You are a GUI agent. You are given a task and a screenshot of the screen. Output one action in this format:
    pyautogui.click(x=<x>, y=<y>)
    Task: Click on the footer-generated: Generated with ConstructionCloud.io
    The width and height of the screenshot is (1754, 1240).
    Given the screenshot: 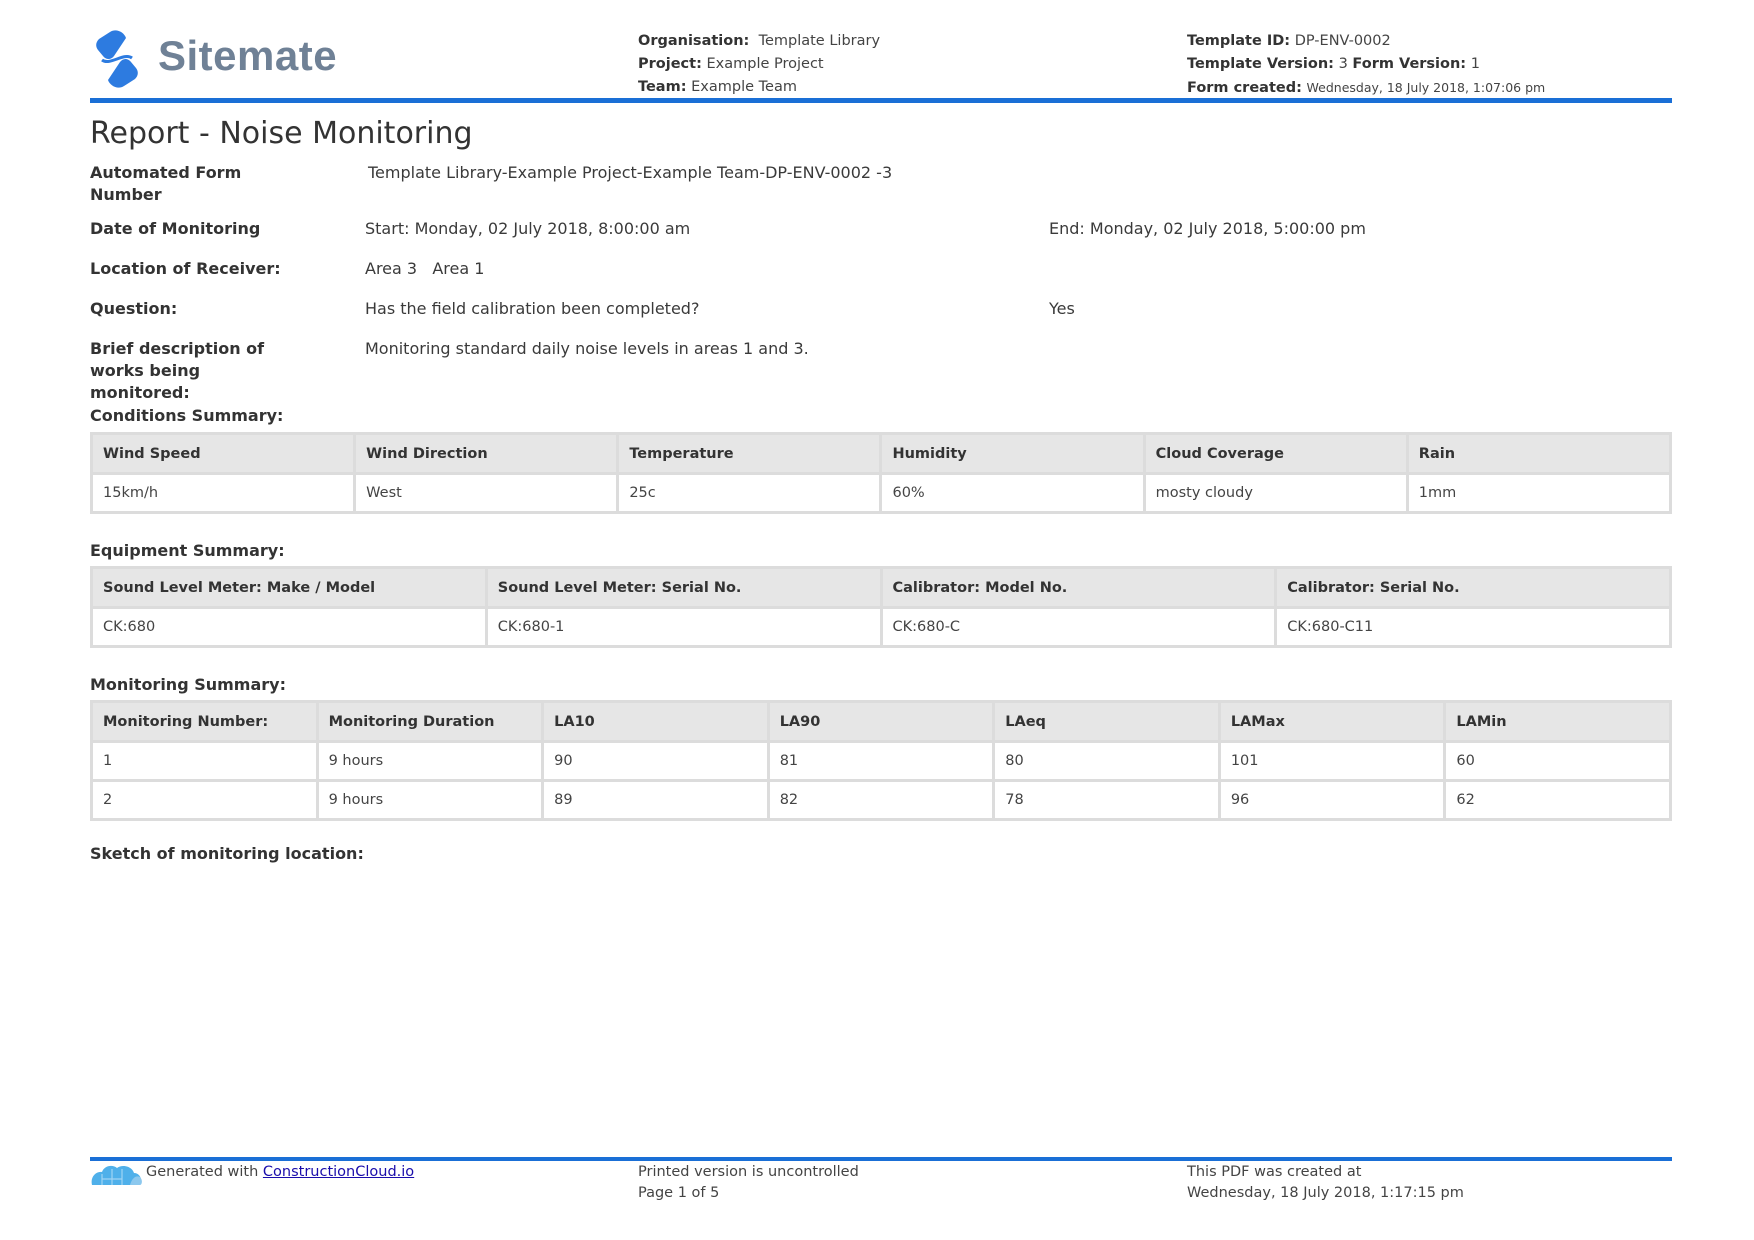 What is the action you would take?
    pyautogui.click(x=280, y=1172)
    